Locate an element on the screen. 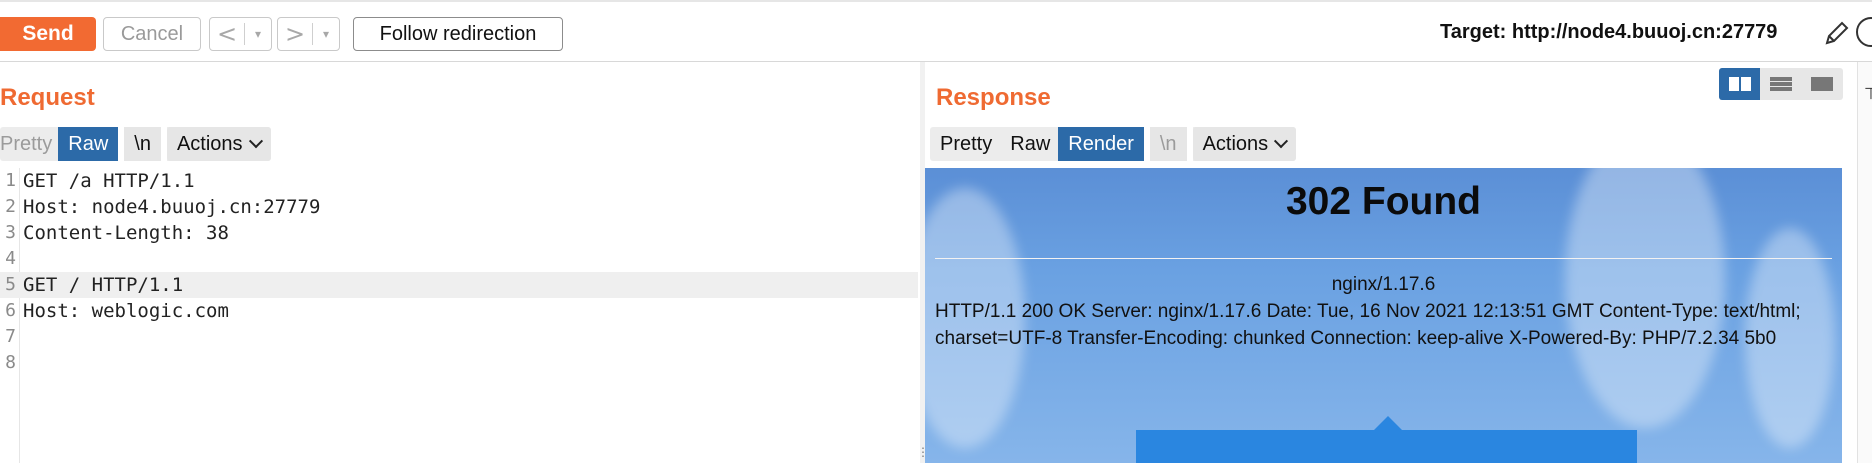  target-label: Target: http://node4.buuoj.cn:27779 is located at coordinates (1609, 32).